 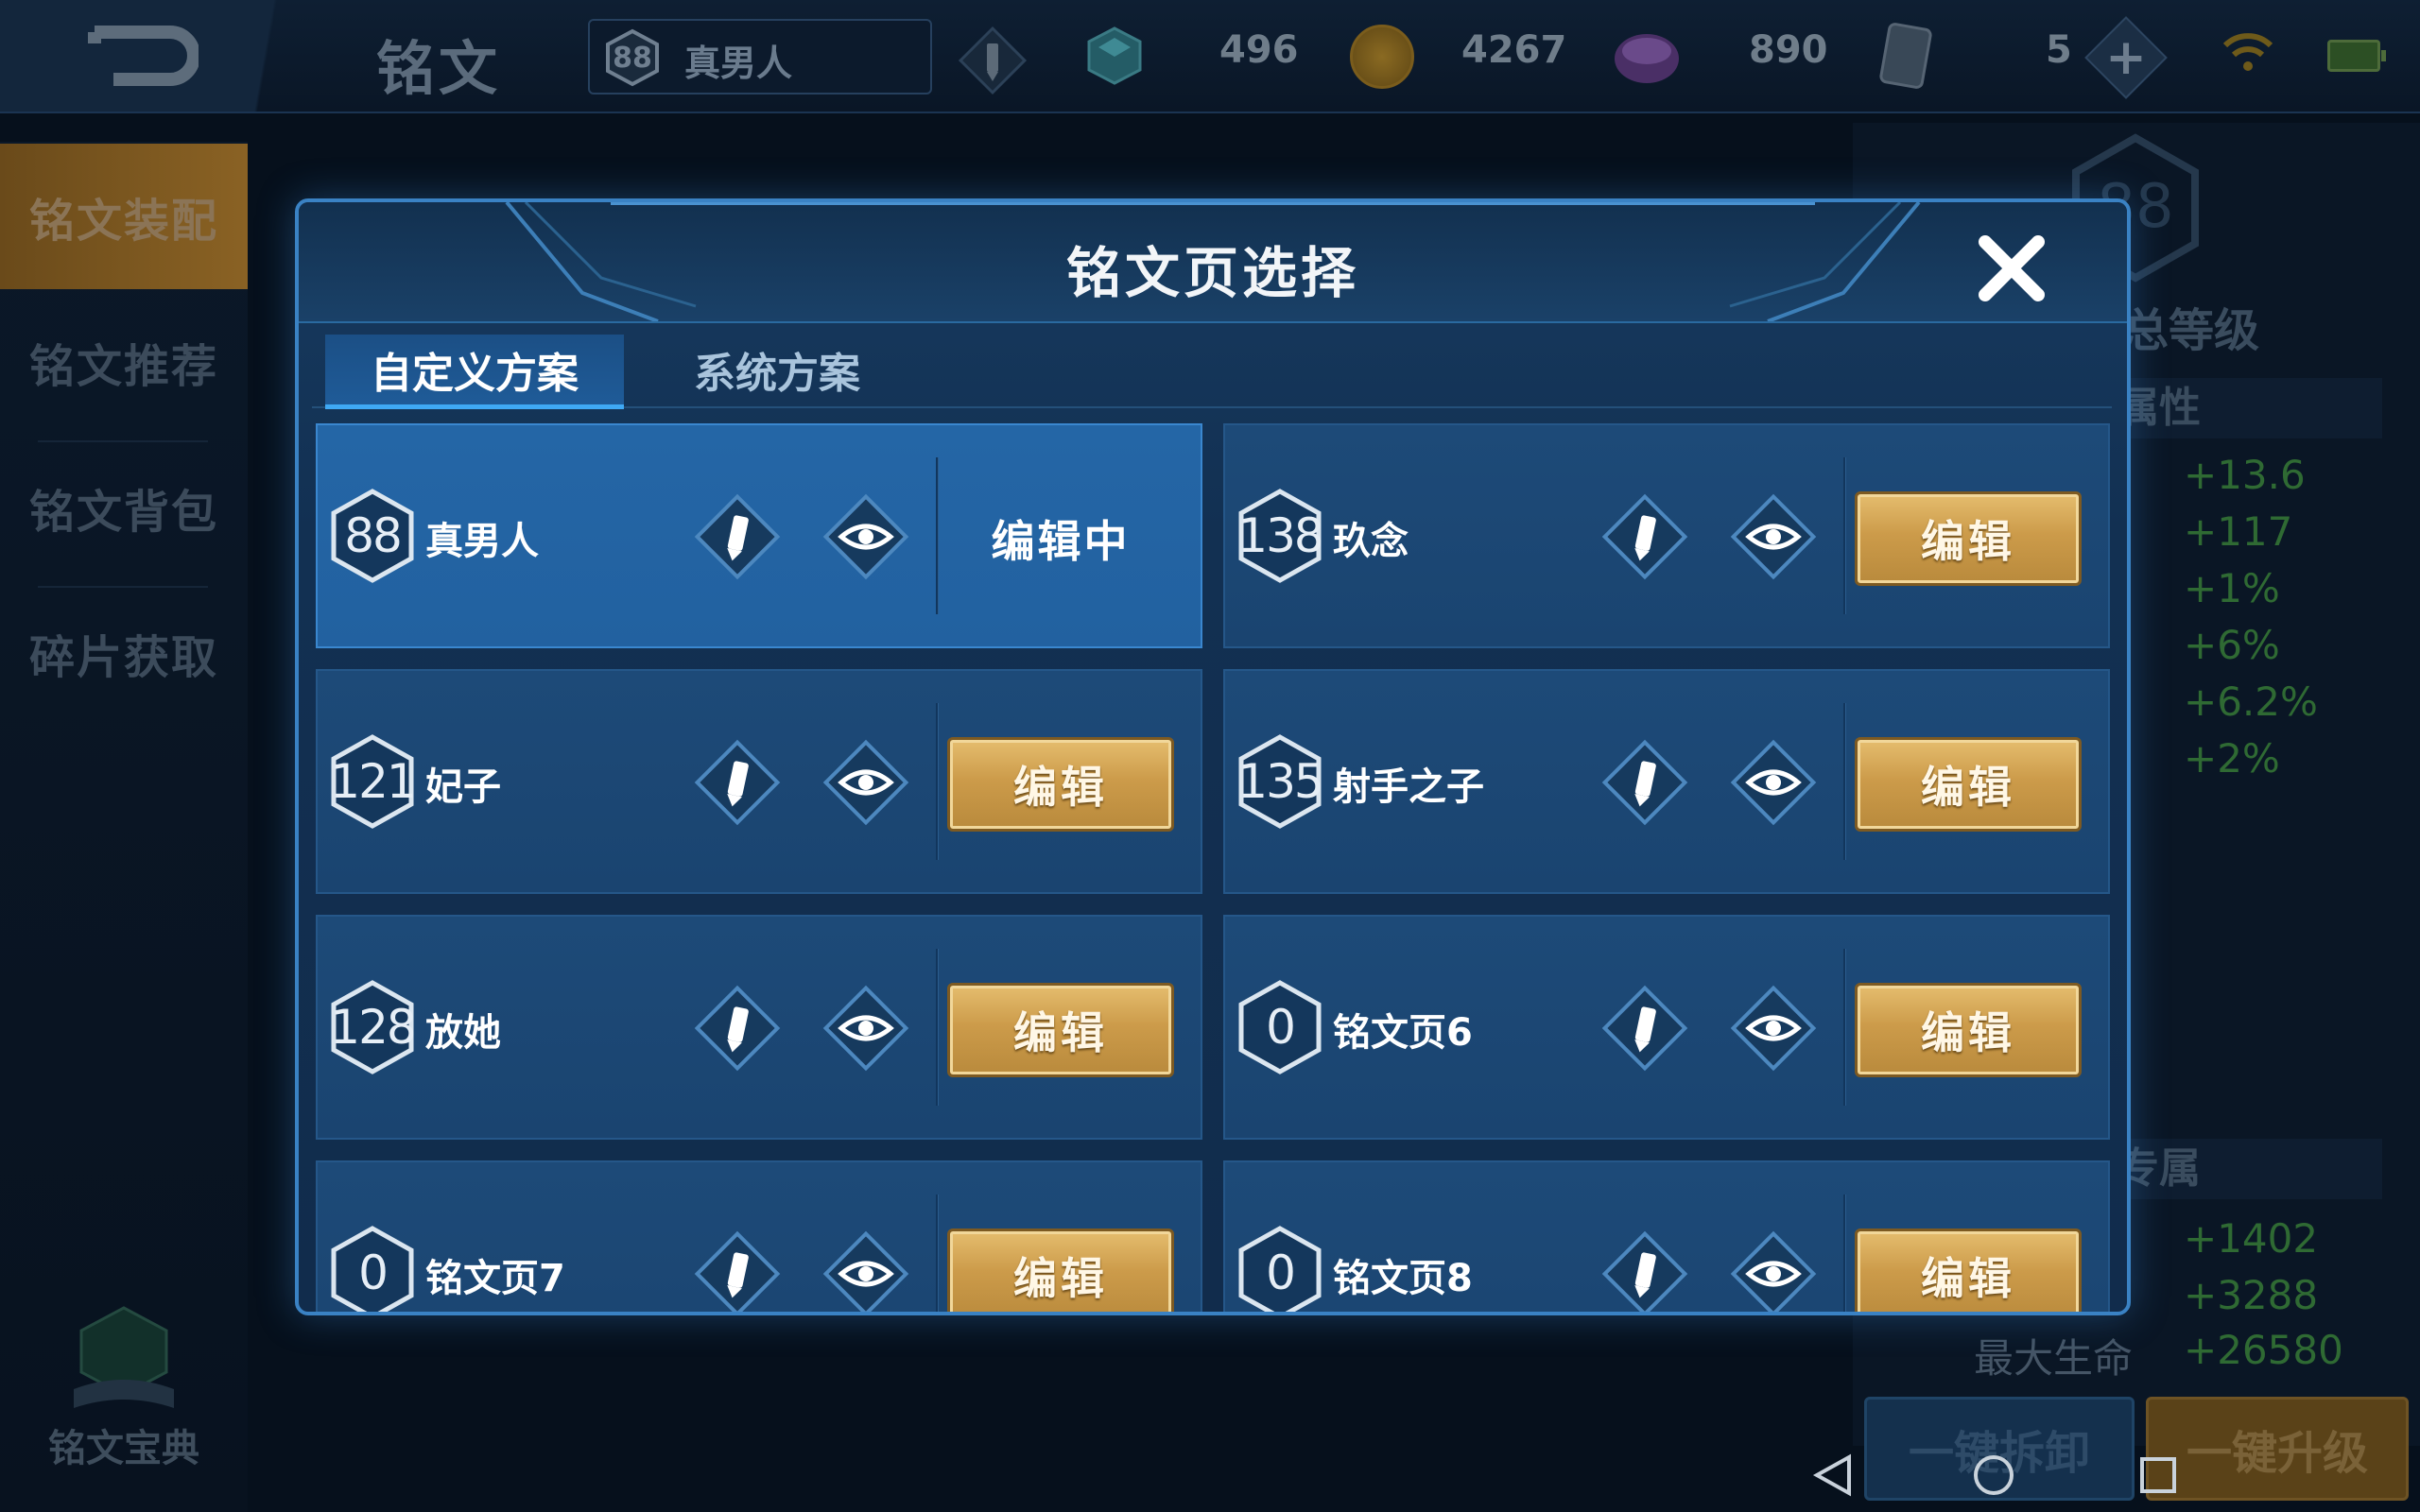 I want to click on scheme-tabs: 自定义方案 系统方案, so click(x=1212, y=368).